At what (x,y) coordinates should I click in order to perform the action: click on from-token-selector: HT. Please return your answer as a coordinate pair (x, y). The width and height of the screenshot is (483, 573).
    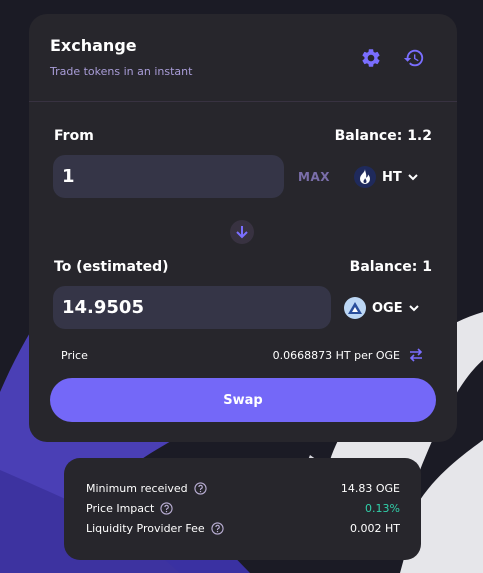
    Looking at the image, I should click on (386, 177).